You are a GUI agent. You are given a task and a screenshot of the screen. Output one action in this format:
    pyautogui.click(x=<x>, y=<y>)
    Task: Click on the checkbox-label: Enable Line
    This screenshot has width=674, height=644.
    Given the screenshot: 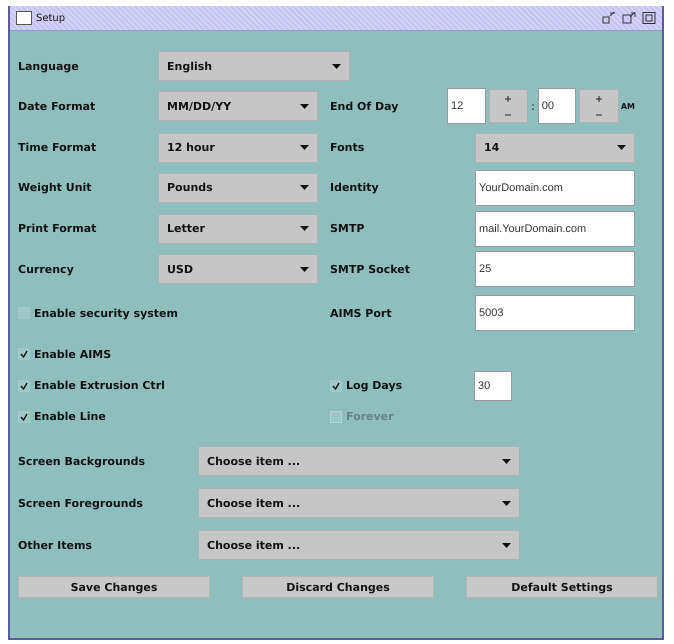 What is the action you would take?
    pyautogui.click(x=70, y=416)
    